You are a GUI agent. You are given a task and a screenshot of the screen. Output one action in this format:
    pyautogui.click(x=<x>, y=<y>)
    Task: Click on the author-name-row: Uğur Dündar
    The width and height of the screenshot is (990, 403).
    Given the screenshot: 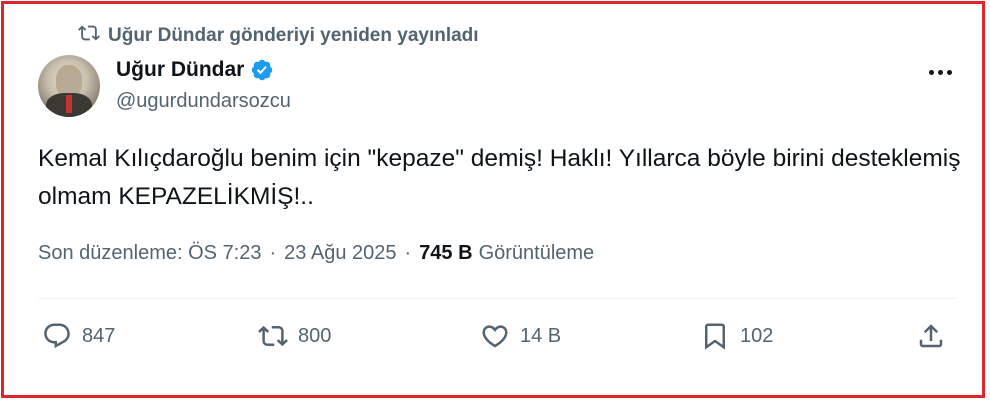 What is the action you would take?
    pyautogui.click(x=195, y=70)
    